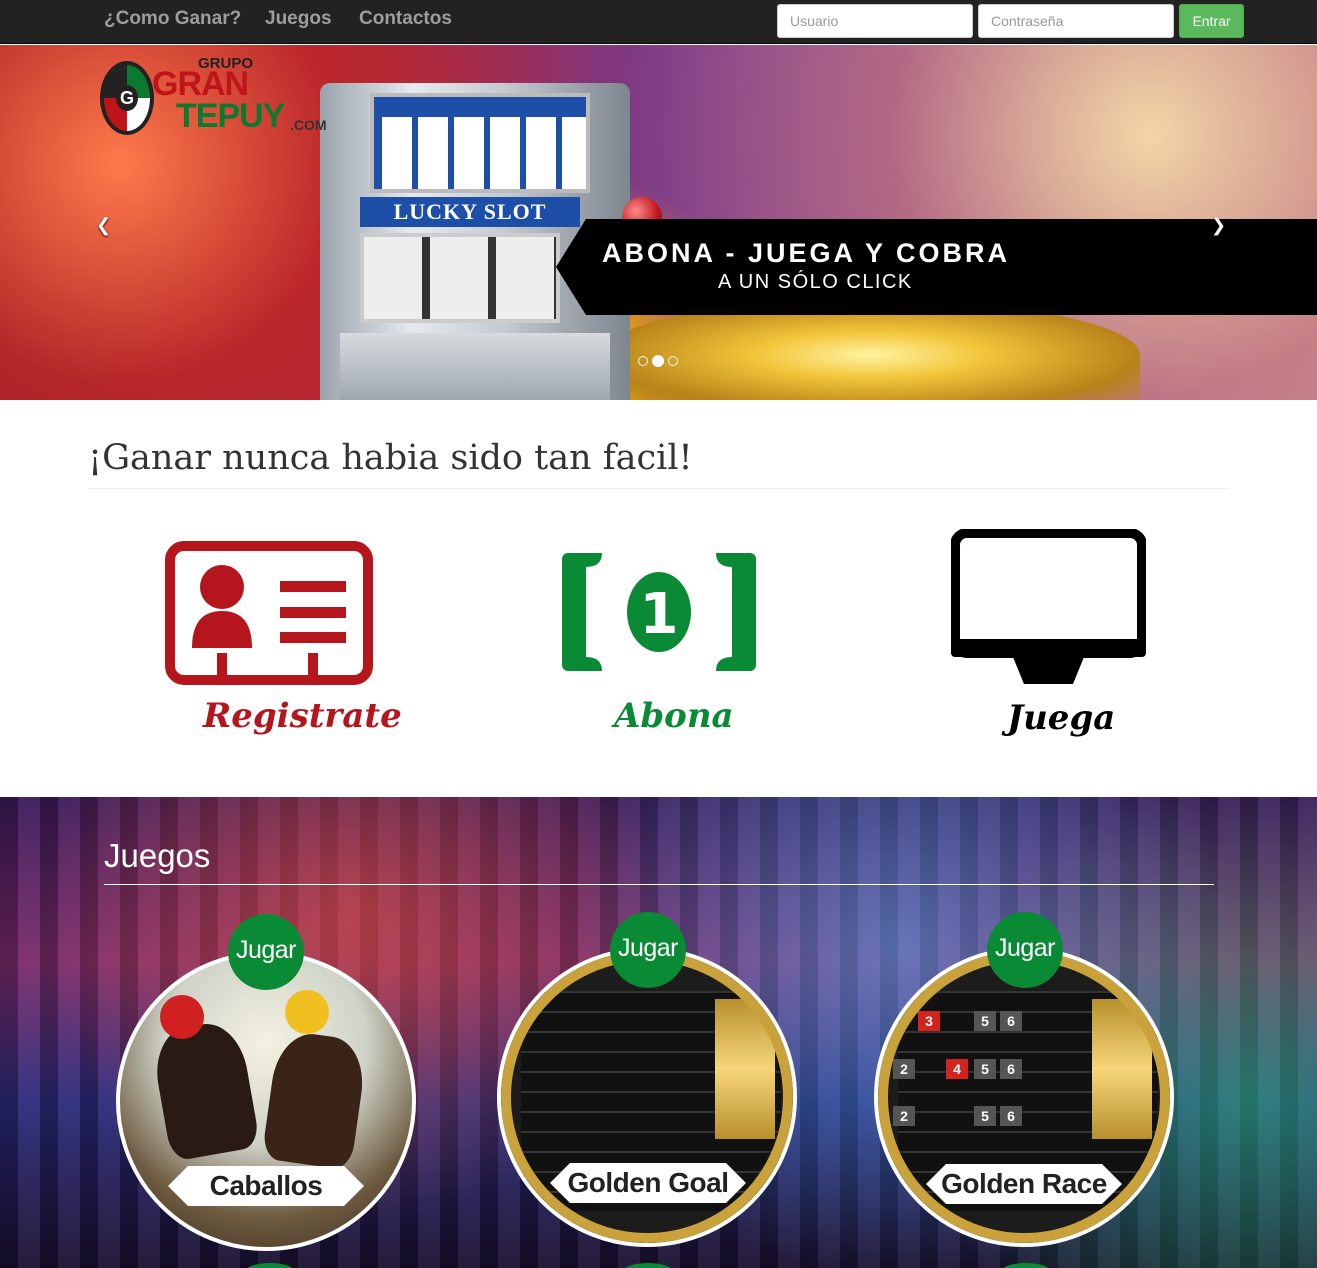 The image size is (1317, 1268). I want to click on id-card-icon, so click(269, 613).